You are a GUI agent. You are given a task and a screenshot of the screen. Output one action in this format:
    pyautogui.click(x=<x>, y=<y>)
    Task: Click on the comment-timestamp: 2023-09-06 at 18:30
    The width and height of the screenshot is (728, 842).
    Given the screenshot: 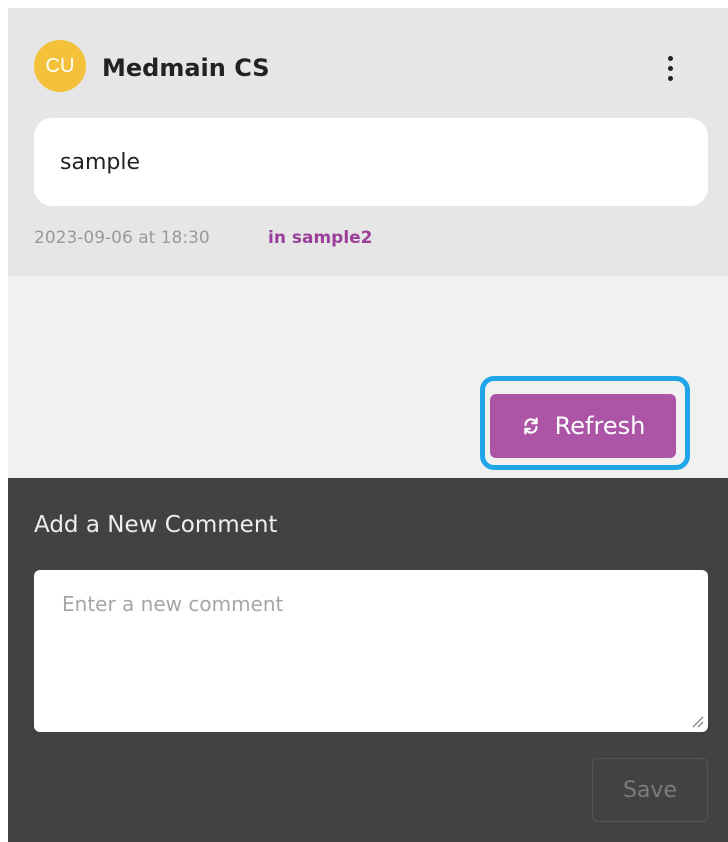 What is the action you would take?
    pyautogui.click(x=122, y=238)
    